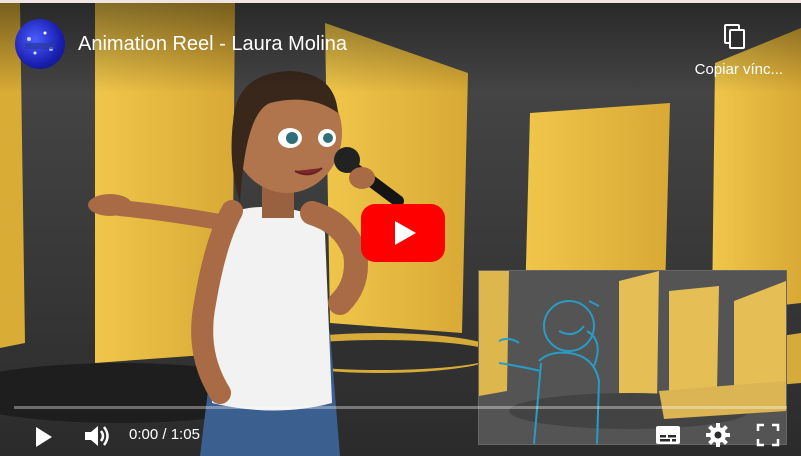  I want to click on copy-link-icon, so click(734, 36).